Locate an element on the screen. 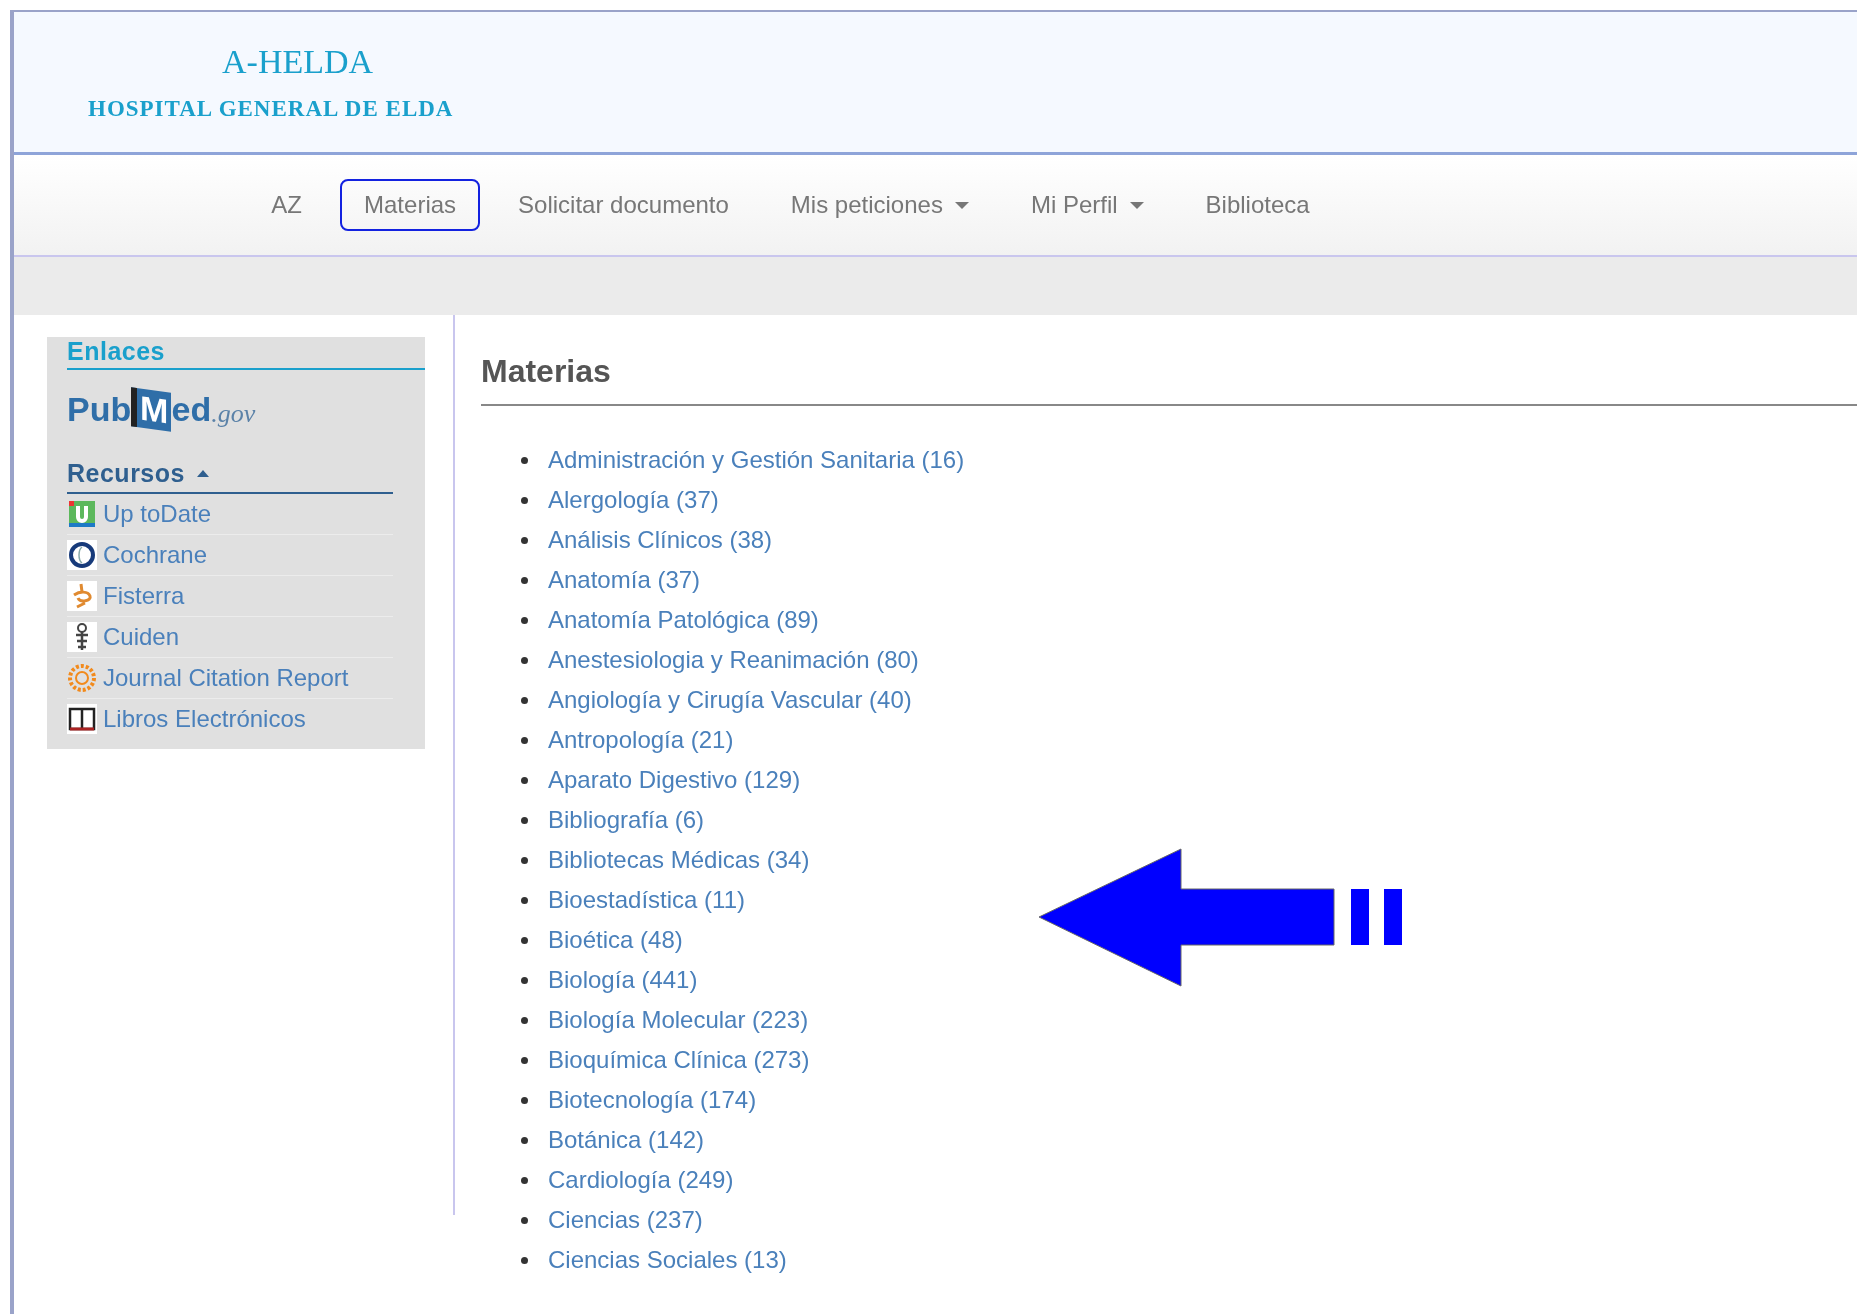  book-icon is located at coordinates (82, 719).